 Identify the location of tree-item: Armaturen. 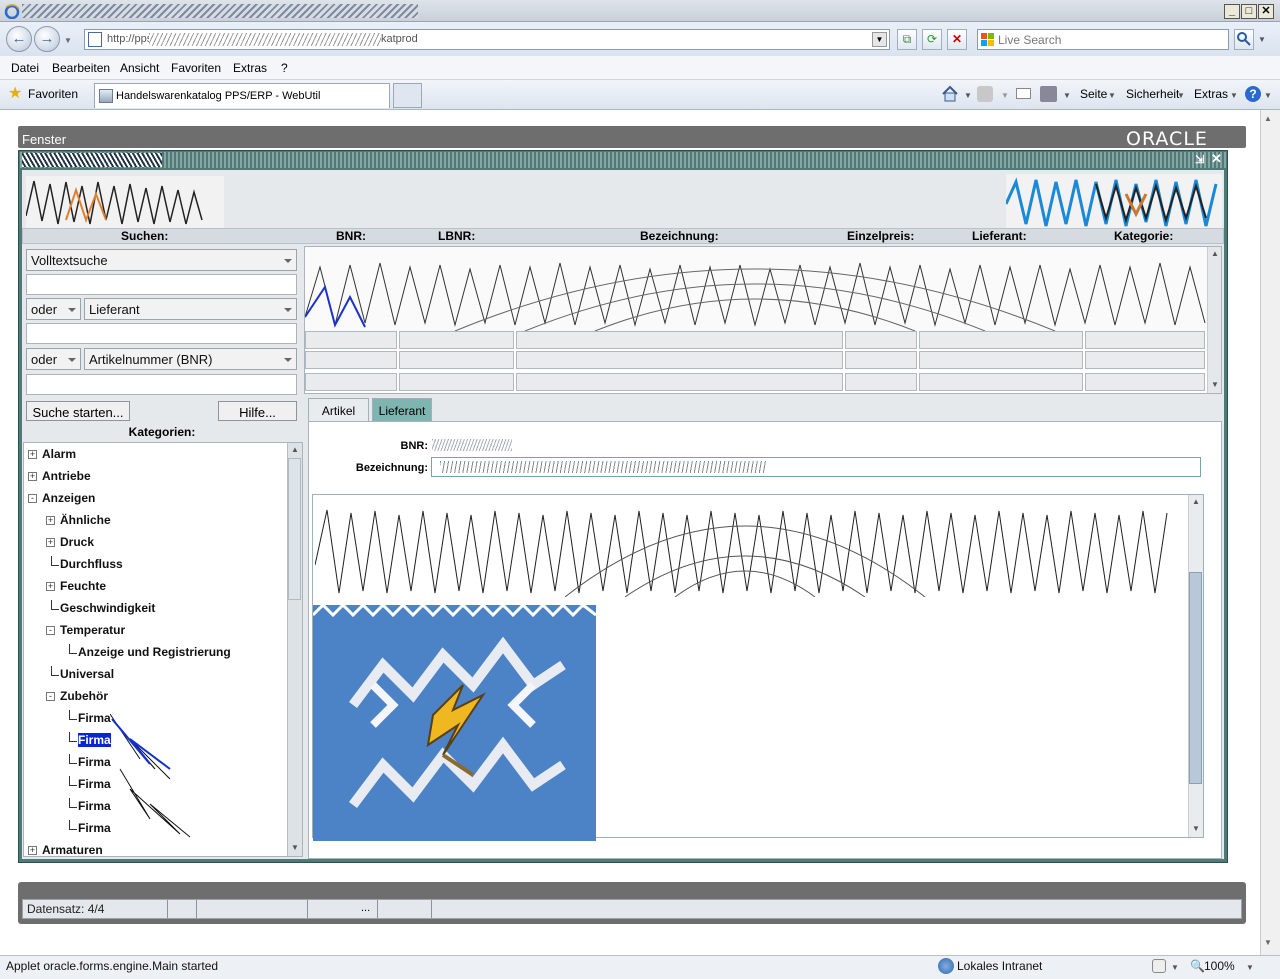
(72, 849).